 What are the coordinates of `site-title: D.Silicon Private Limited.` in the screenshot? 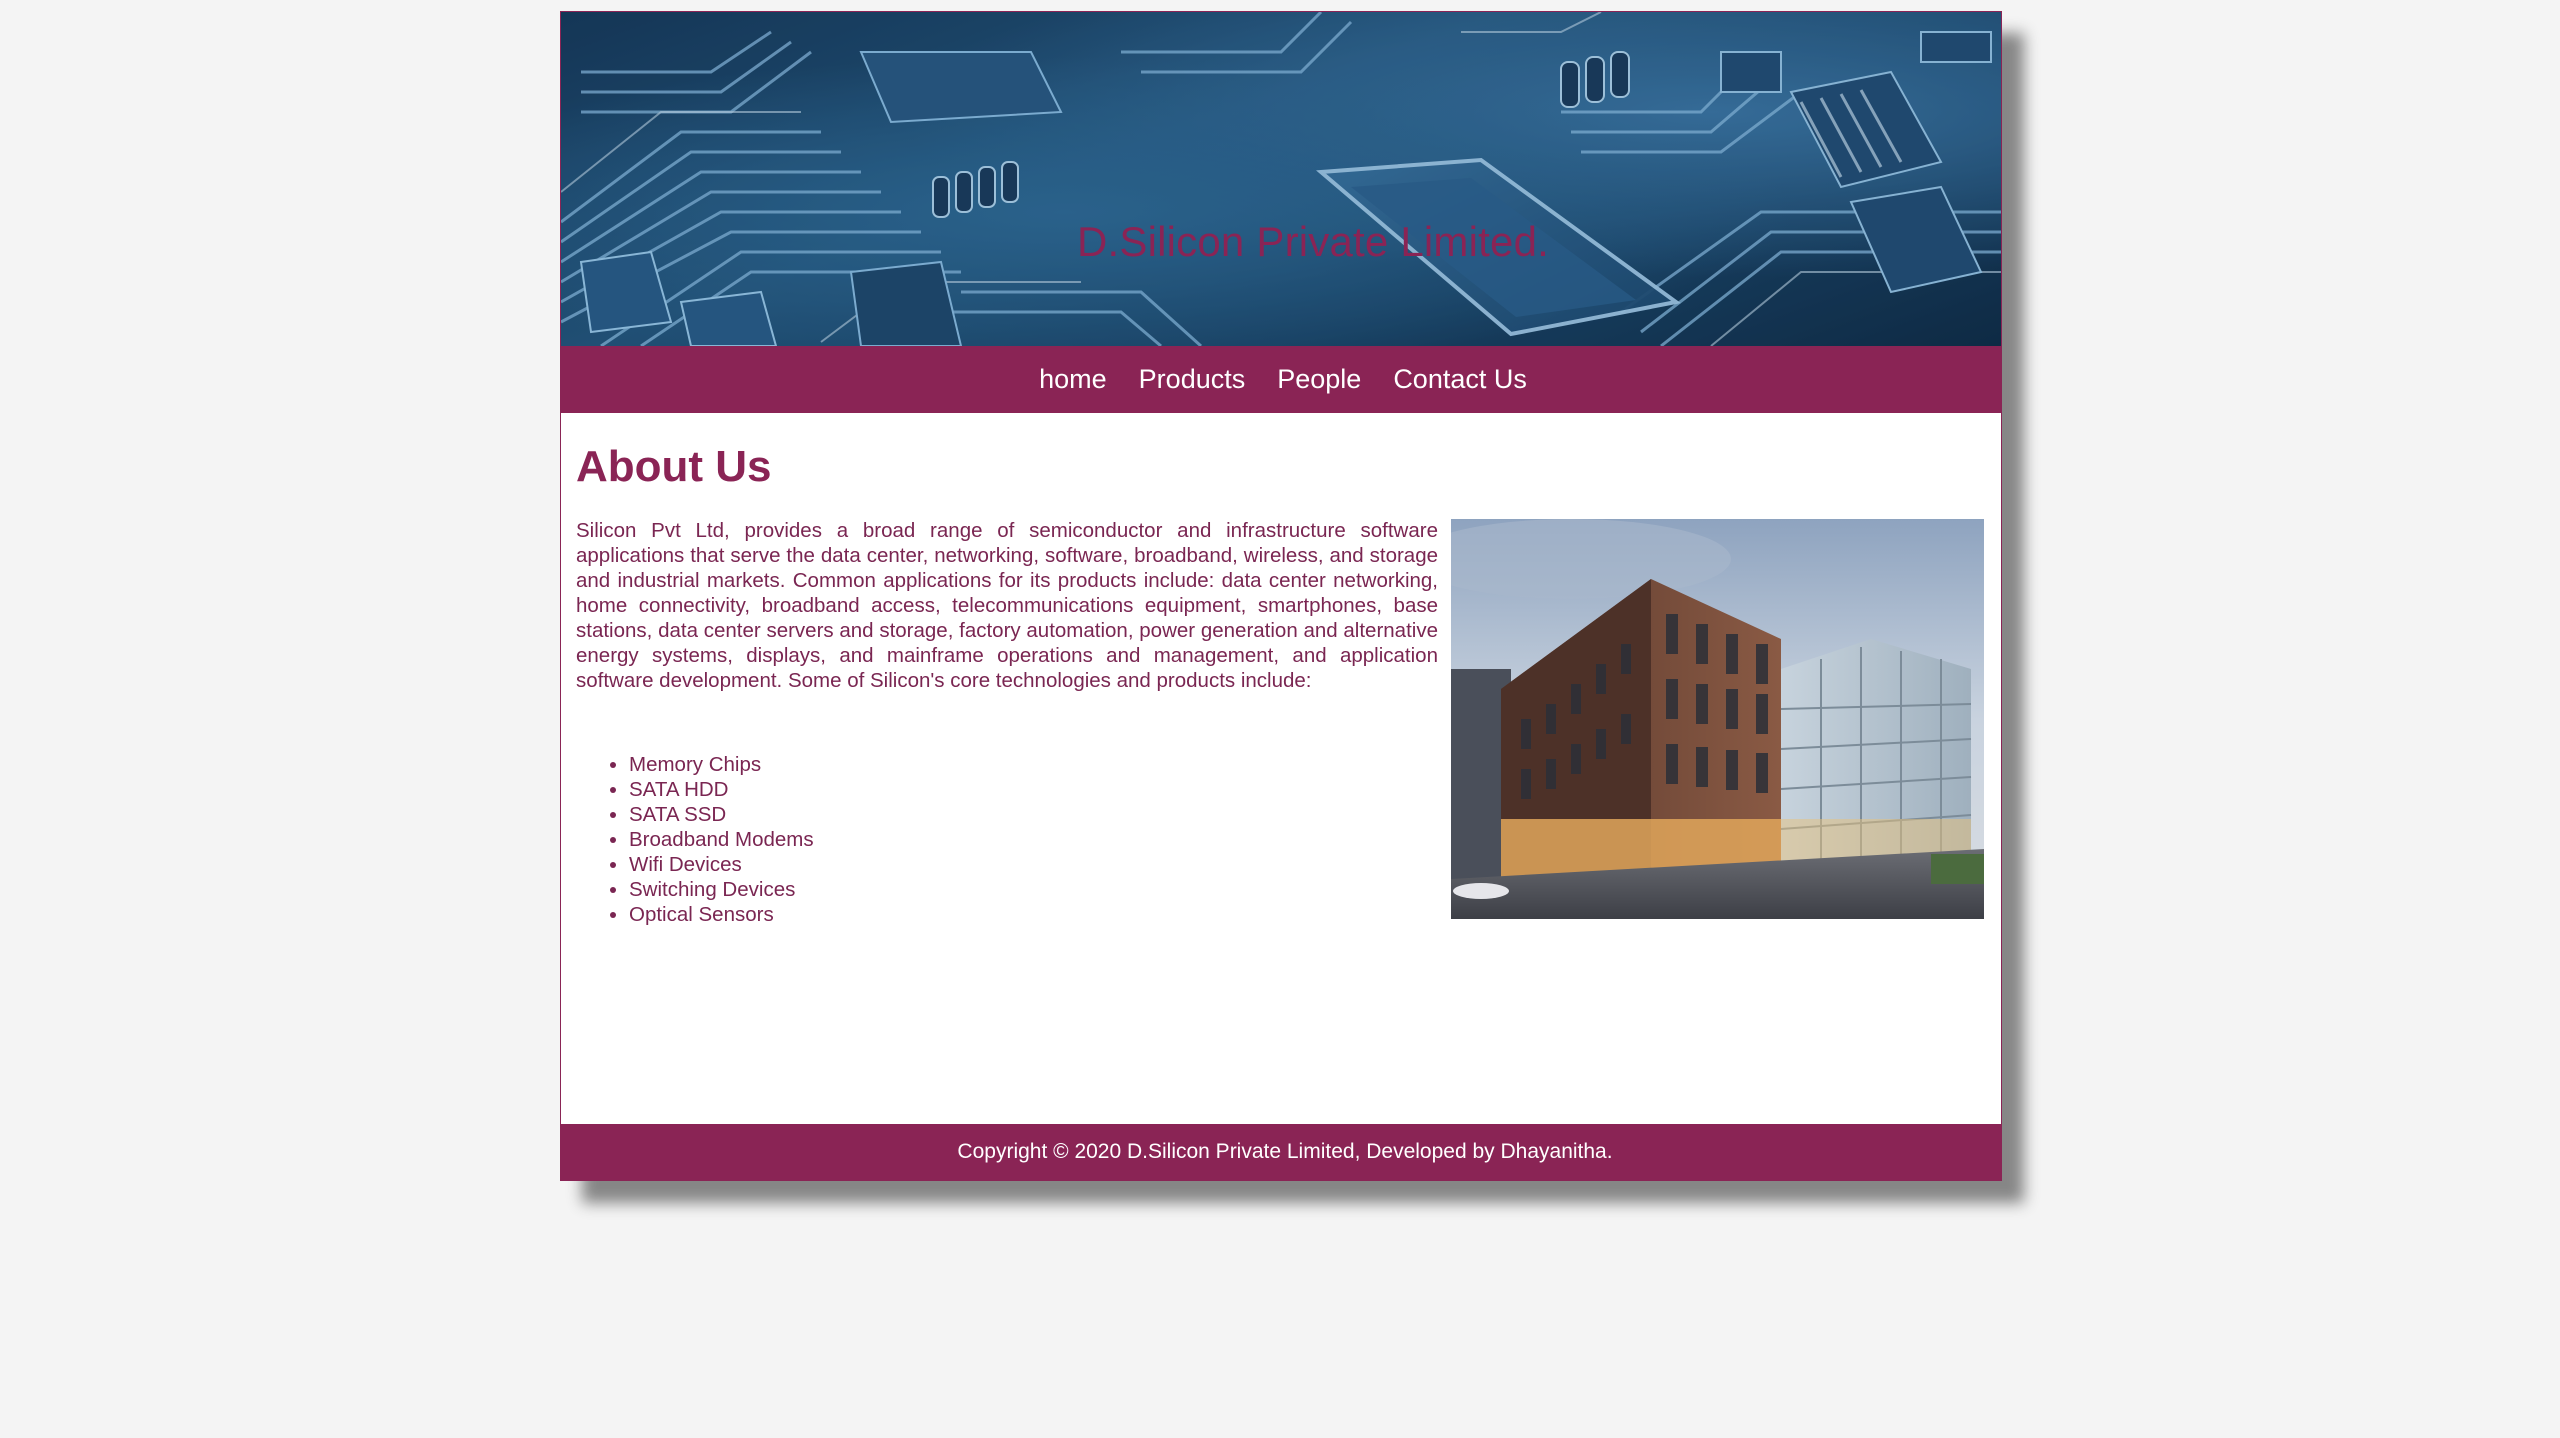 It's located at (1313, 241).